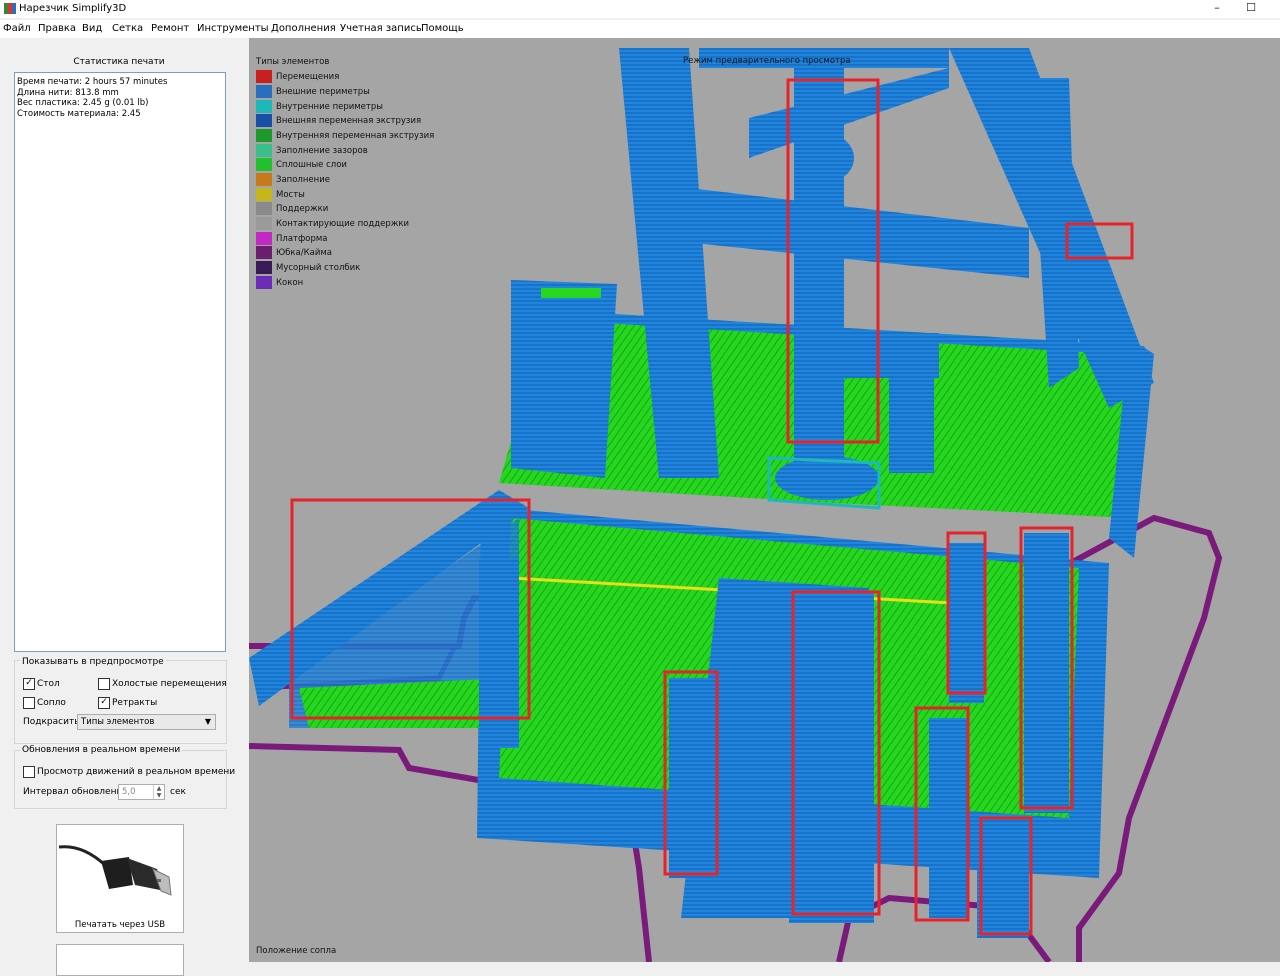  I want to click on legend-label: Юбка/Кайма, so click(304, 253).